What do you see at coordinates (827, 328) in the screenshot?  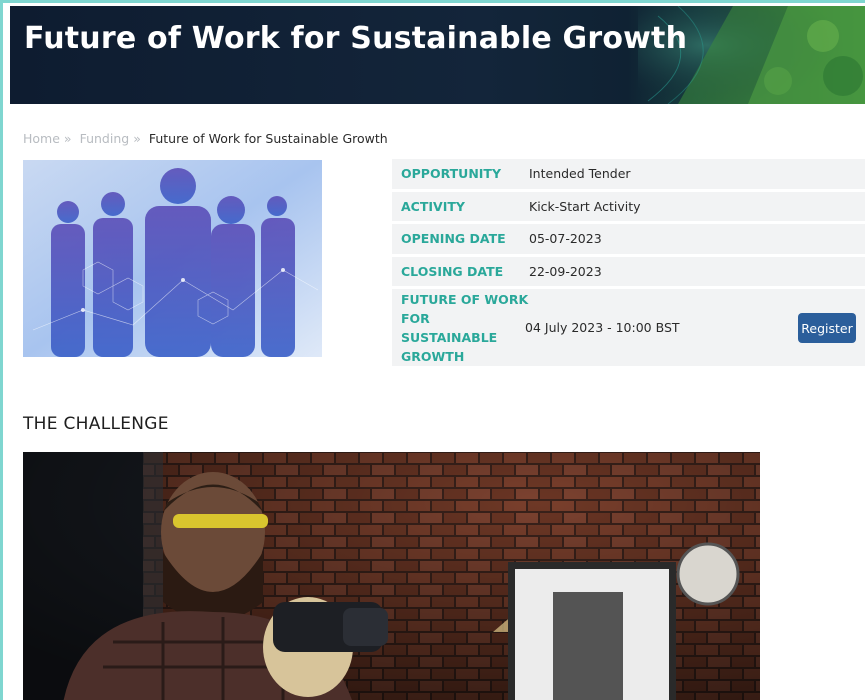 I see `register-button: Register` at bounding box center [827, 328].